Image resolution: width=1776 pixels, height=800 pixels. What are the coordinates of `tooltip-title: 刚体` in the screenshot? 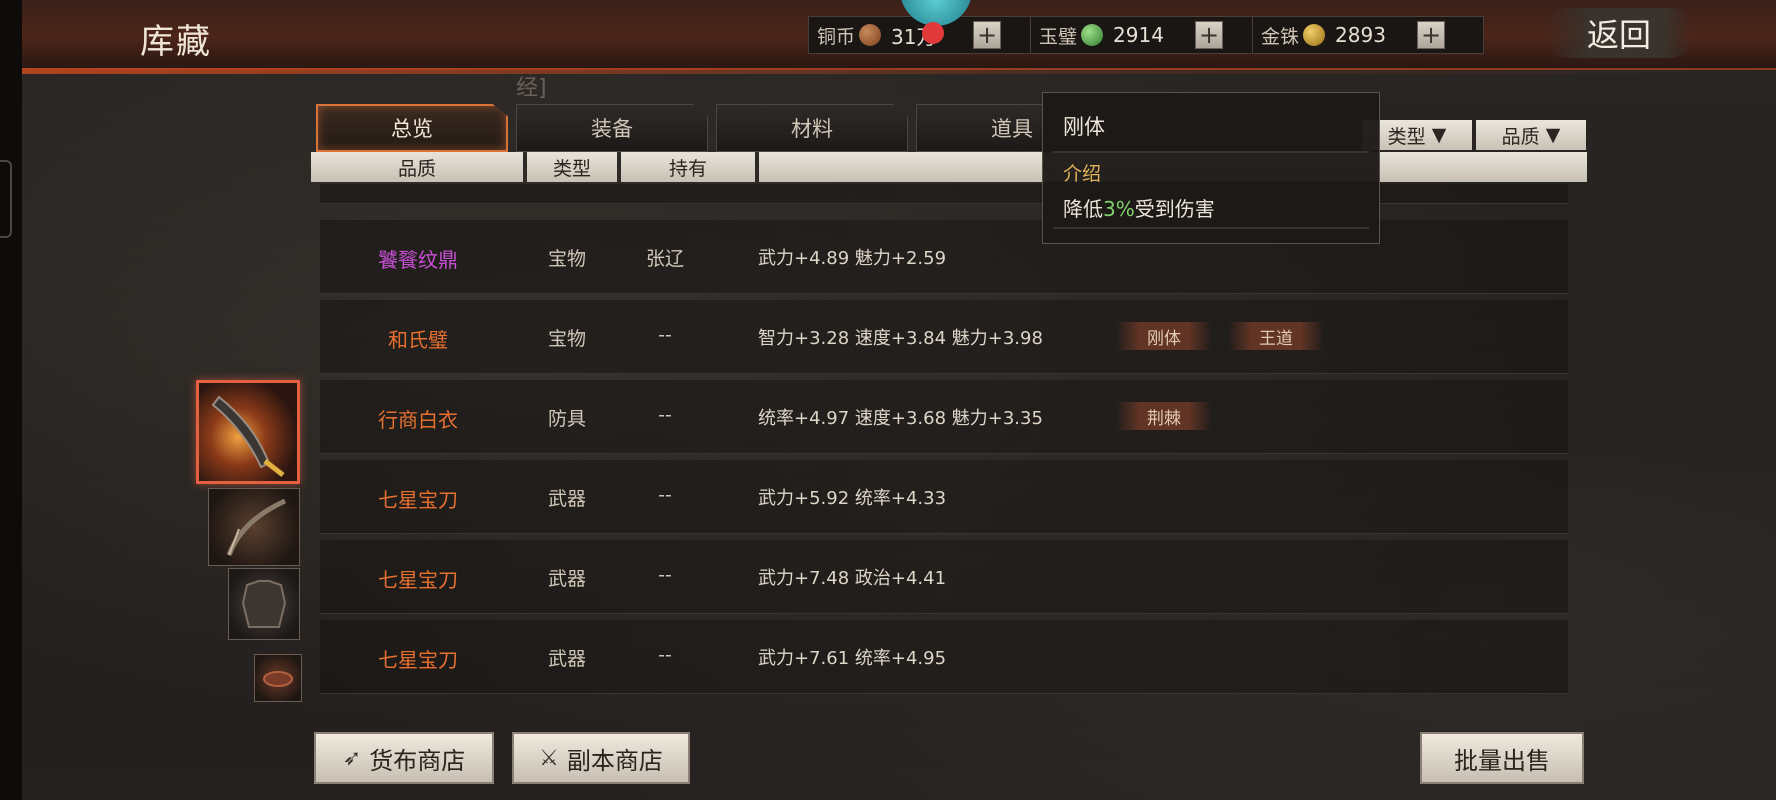 It's located at (1084, 127).